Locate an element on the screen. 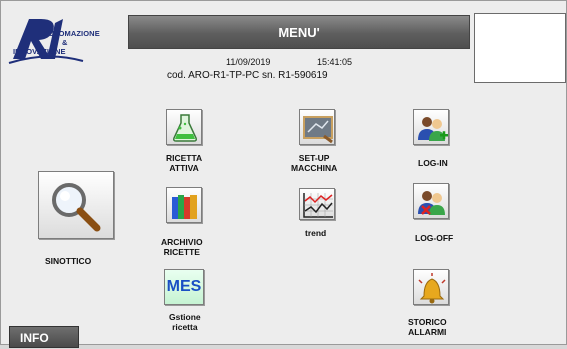 This screenshot has width=567, height=349. company-logo: AUTOMAZIONE & INNOVAZIONE is located at coordinates (62, 41).